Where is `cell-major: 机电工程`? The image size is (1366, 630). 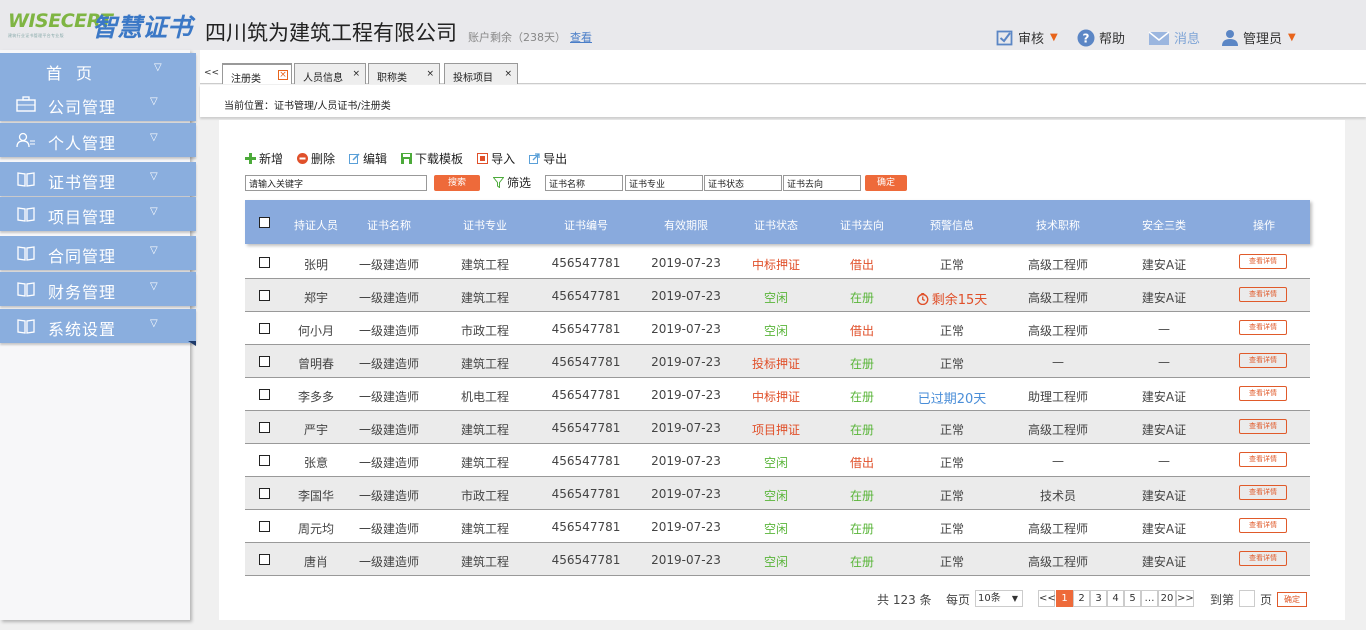 cell-major: 机电工程 is located at coordinates (485, 396).